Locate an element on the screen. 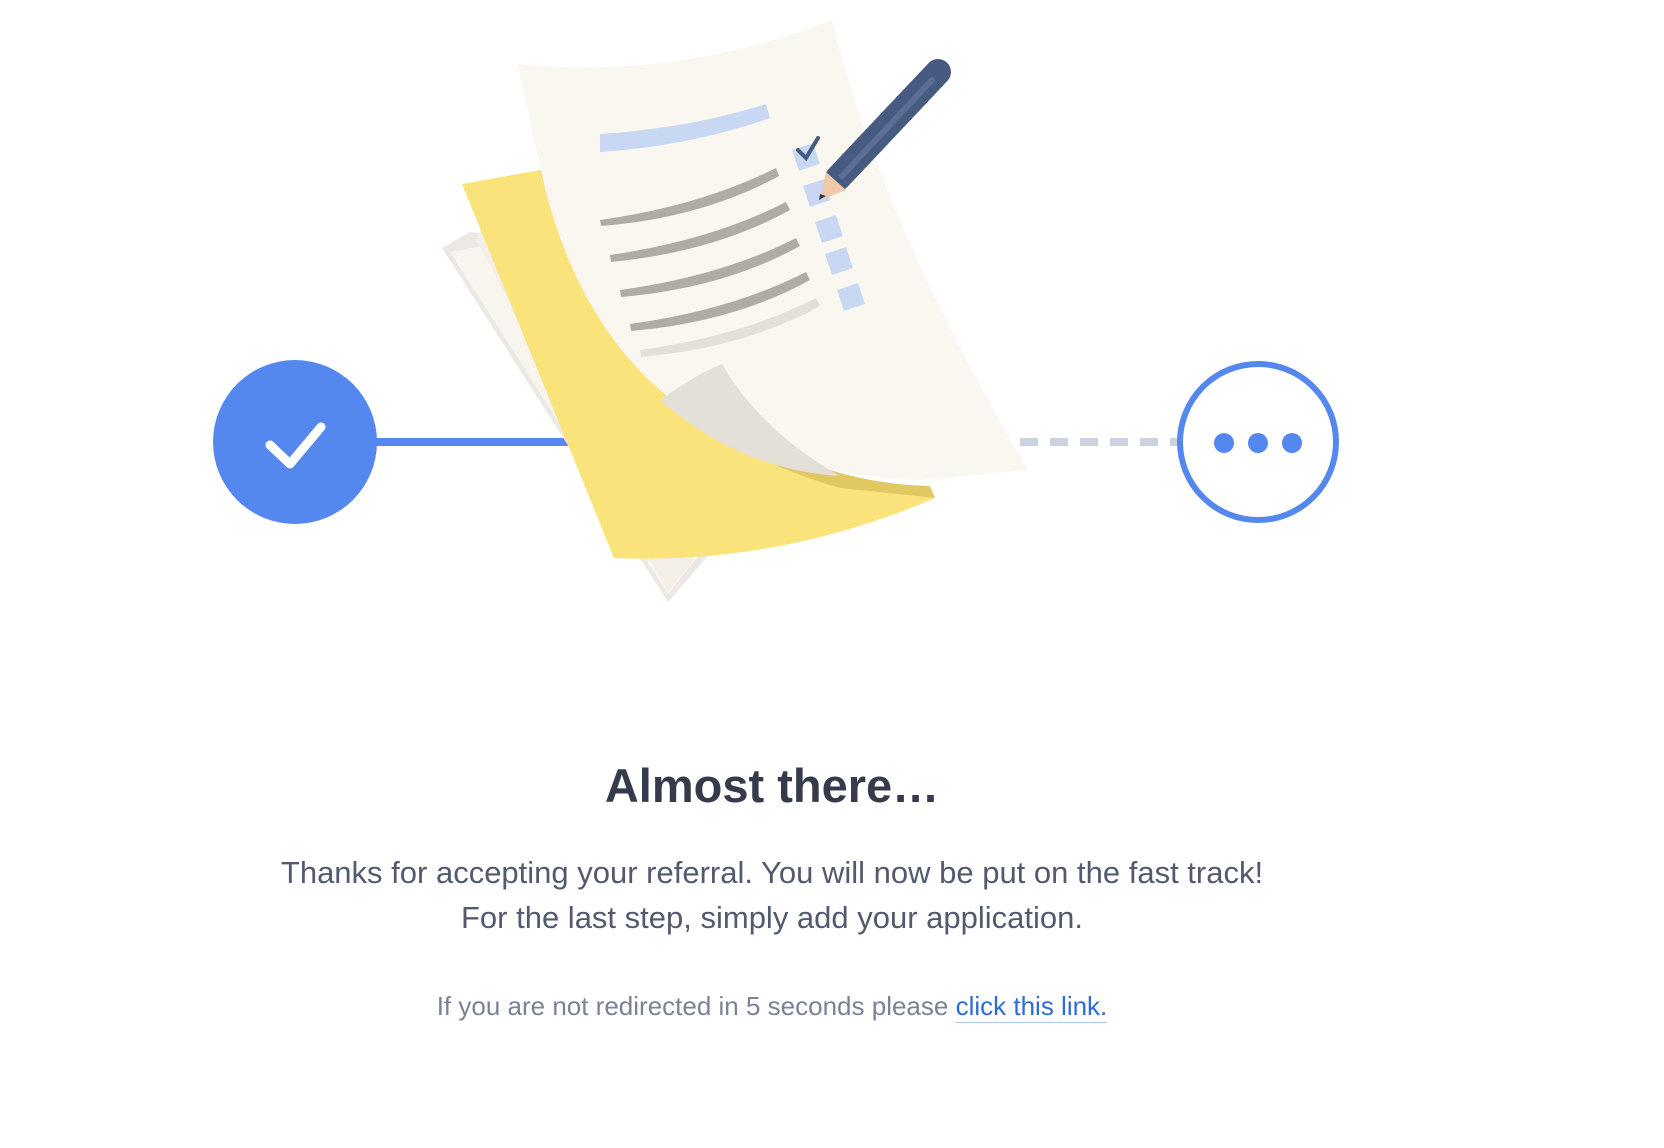 Image resolution: width=1664 pixels, height=1148 pixels. step-completed-indicator is located at coordinates (295, 442).